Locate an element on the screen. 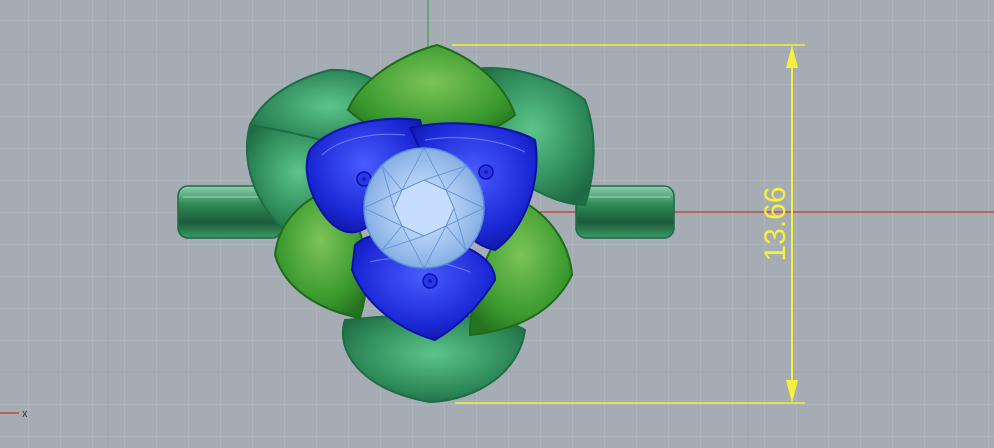 The height and width of the screenshot is (448, 994). gemstone is located at coordinates (424, 208).